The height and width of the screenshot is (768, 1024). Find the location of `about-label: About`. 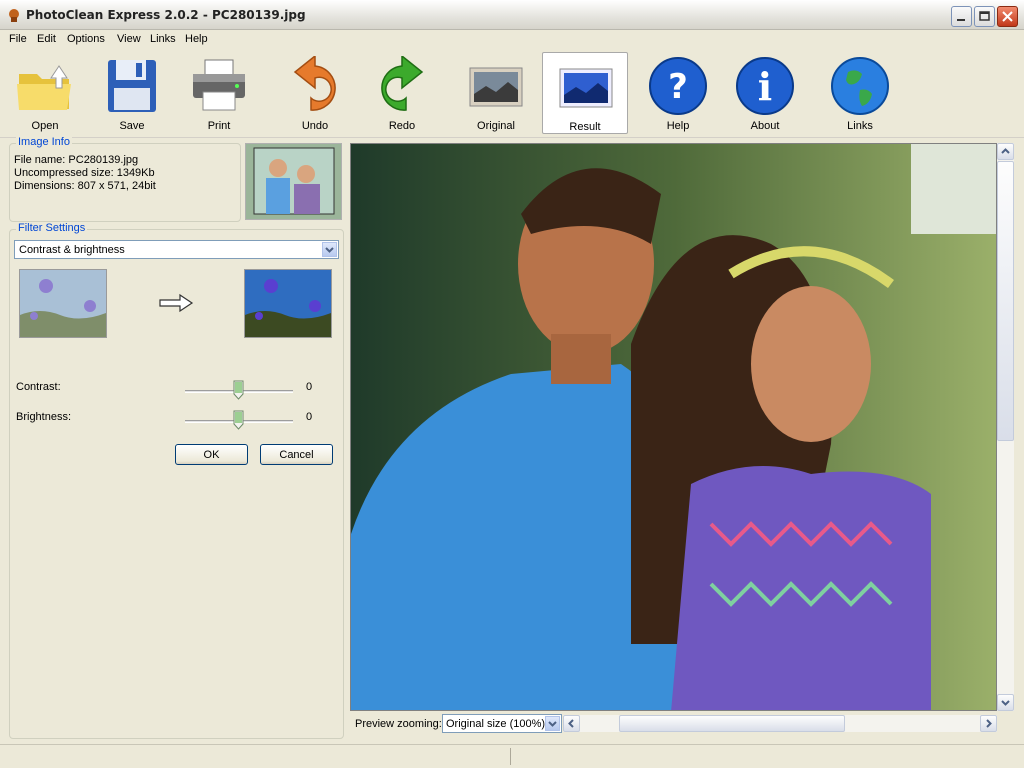

about-label: About is located at coordinates (765, 126).